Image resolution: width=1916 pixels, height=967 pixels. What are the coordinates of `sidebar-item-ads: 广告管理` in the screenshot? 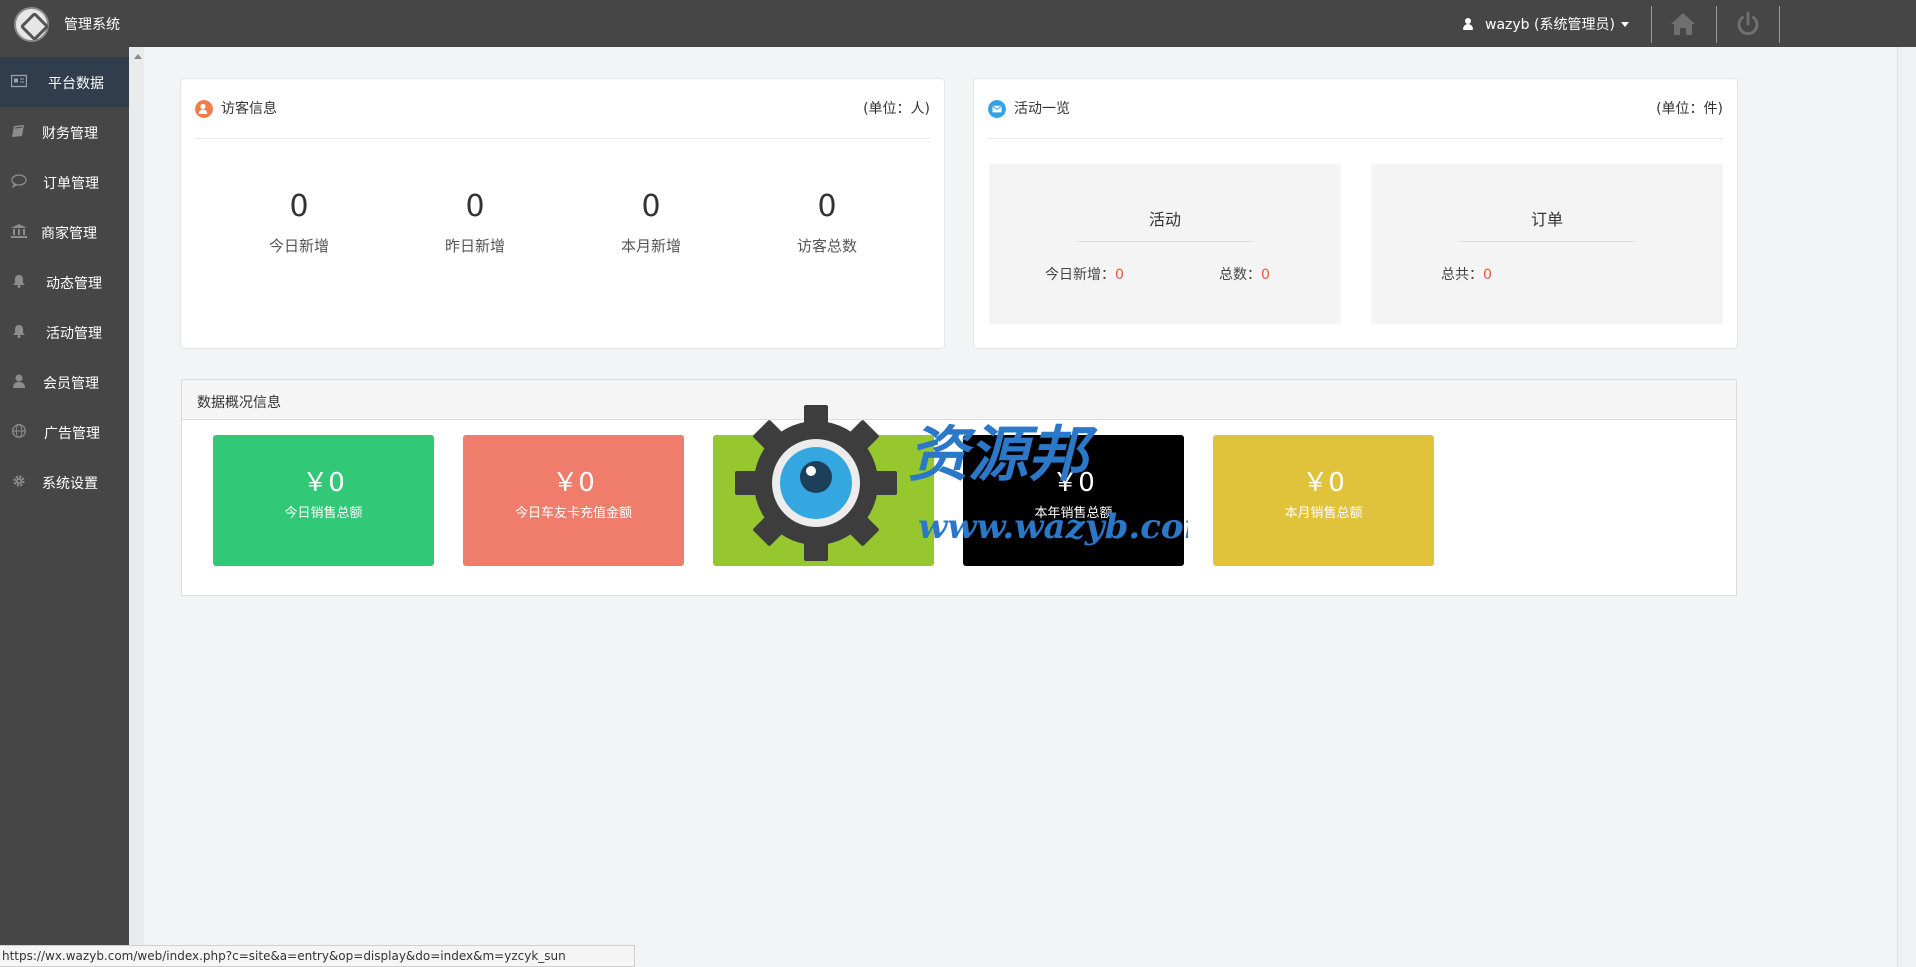 It's located at (64, 432).